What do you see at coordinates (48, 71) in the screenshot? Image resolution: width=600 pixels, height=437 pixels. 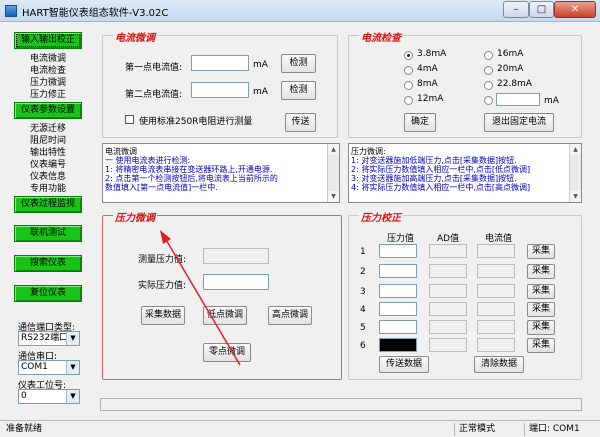 I see `nav-current-check: 电流检查` at bounding box center [48, 71].